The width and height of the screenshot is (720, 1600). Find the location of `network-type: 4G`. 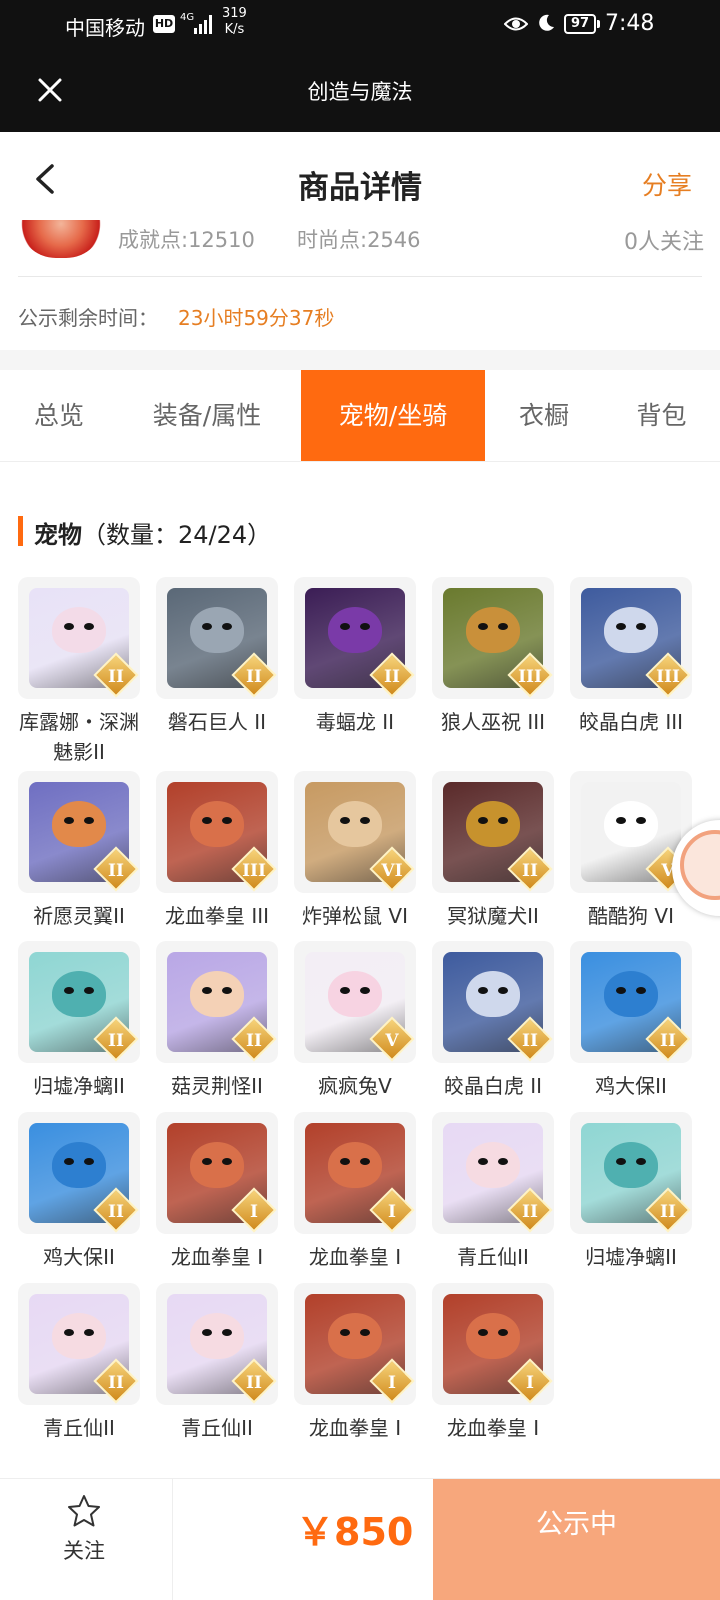

network-type: 4G is located at coordinates (187, 17).